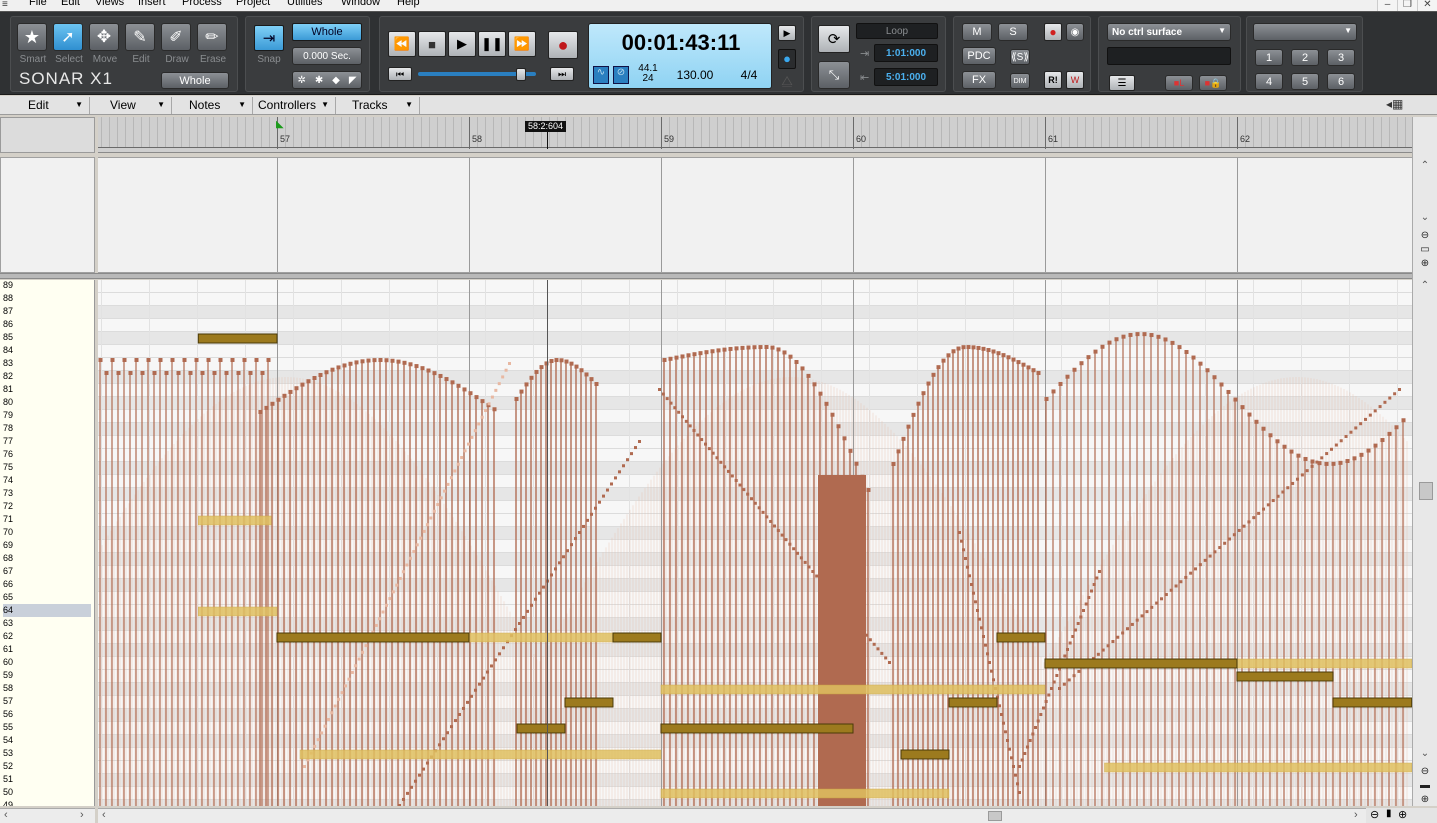 This screenshot has width=1437, height=823. I want to click on global-solo-button: S, so click(1013, 32).